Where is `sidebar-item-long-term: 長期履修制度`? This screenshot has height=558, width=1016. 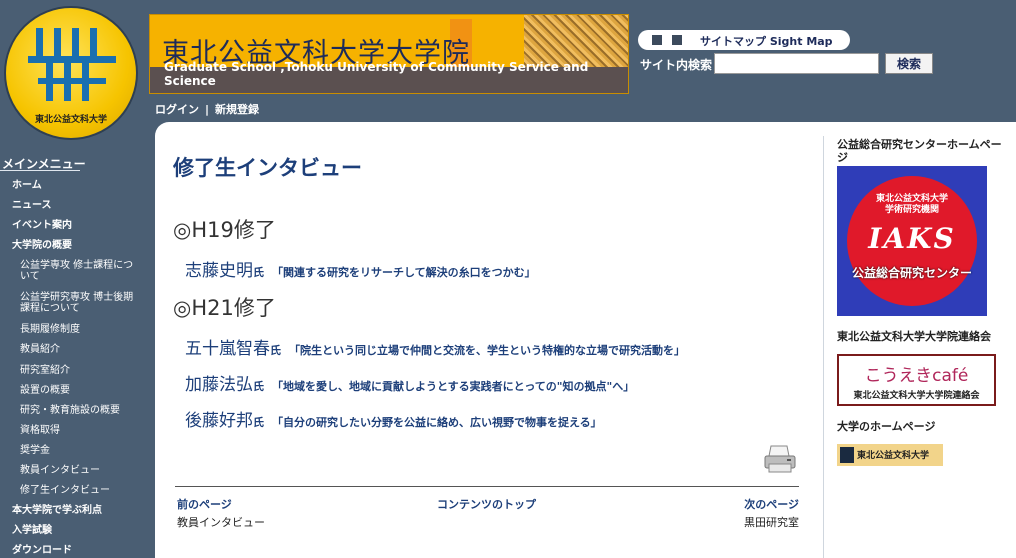
sidebar-item-long-term: 長期履修制度 is located at coordinates (81, 329).